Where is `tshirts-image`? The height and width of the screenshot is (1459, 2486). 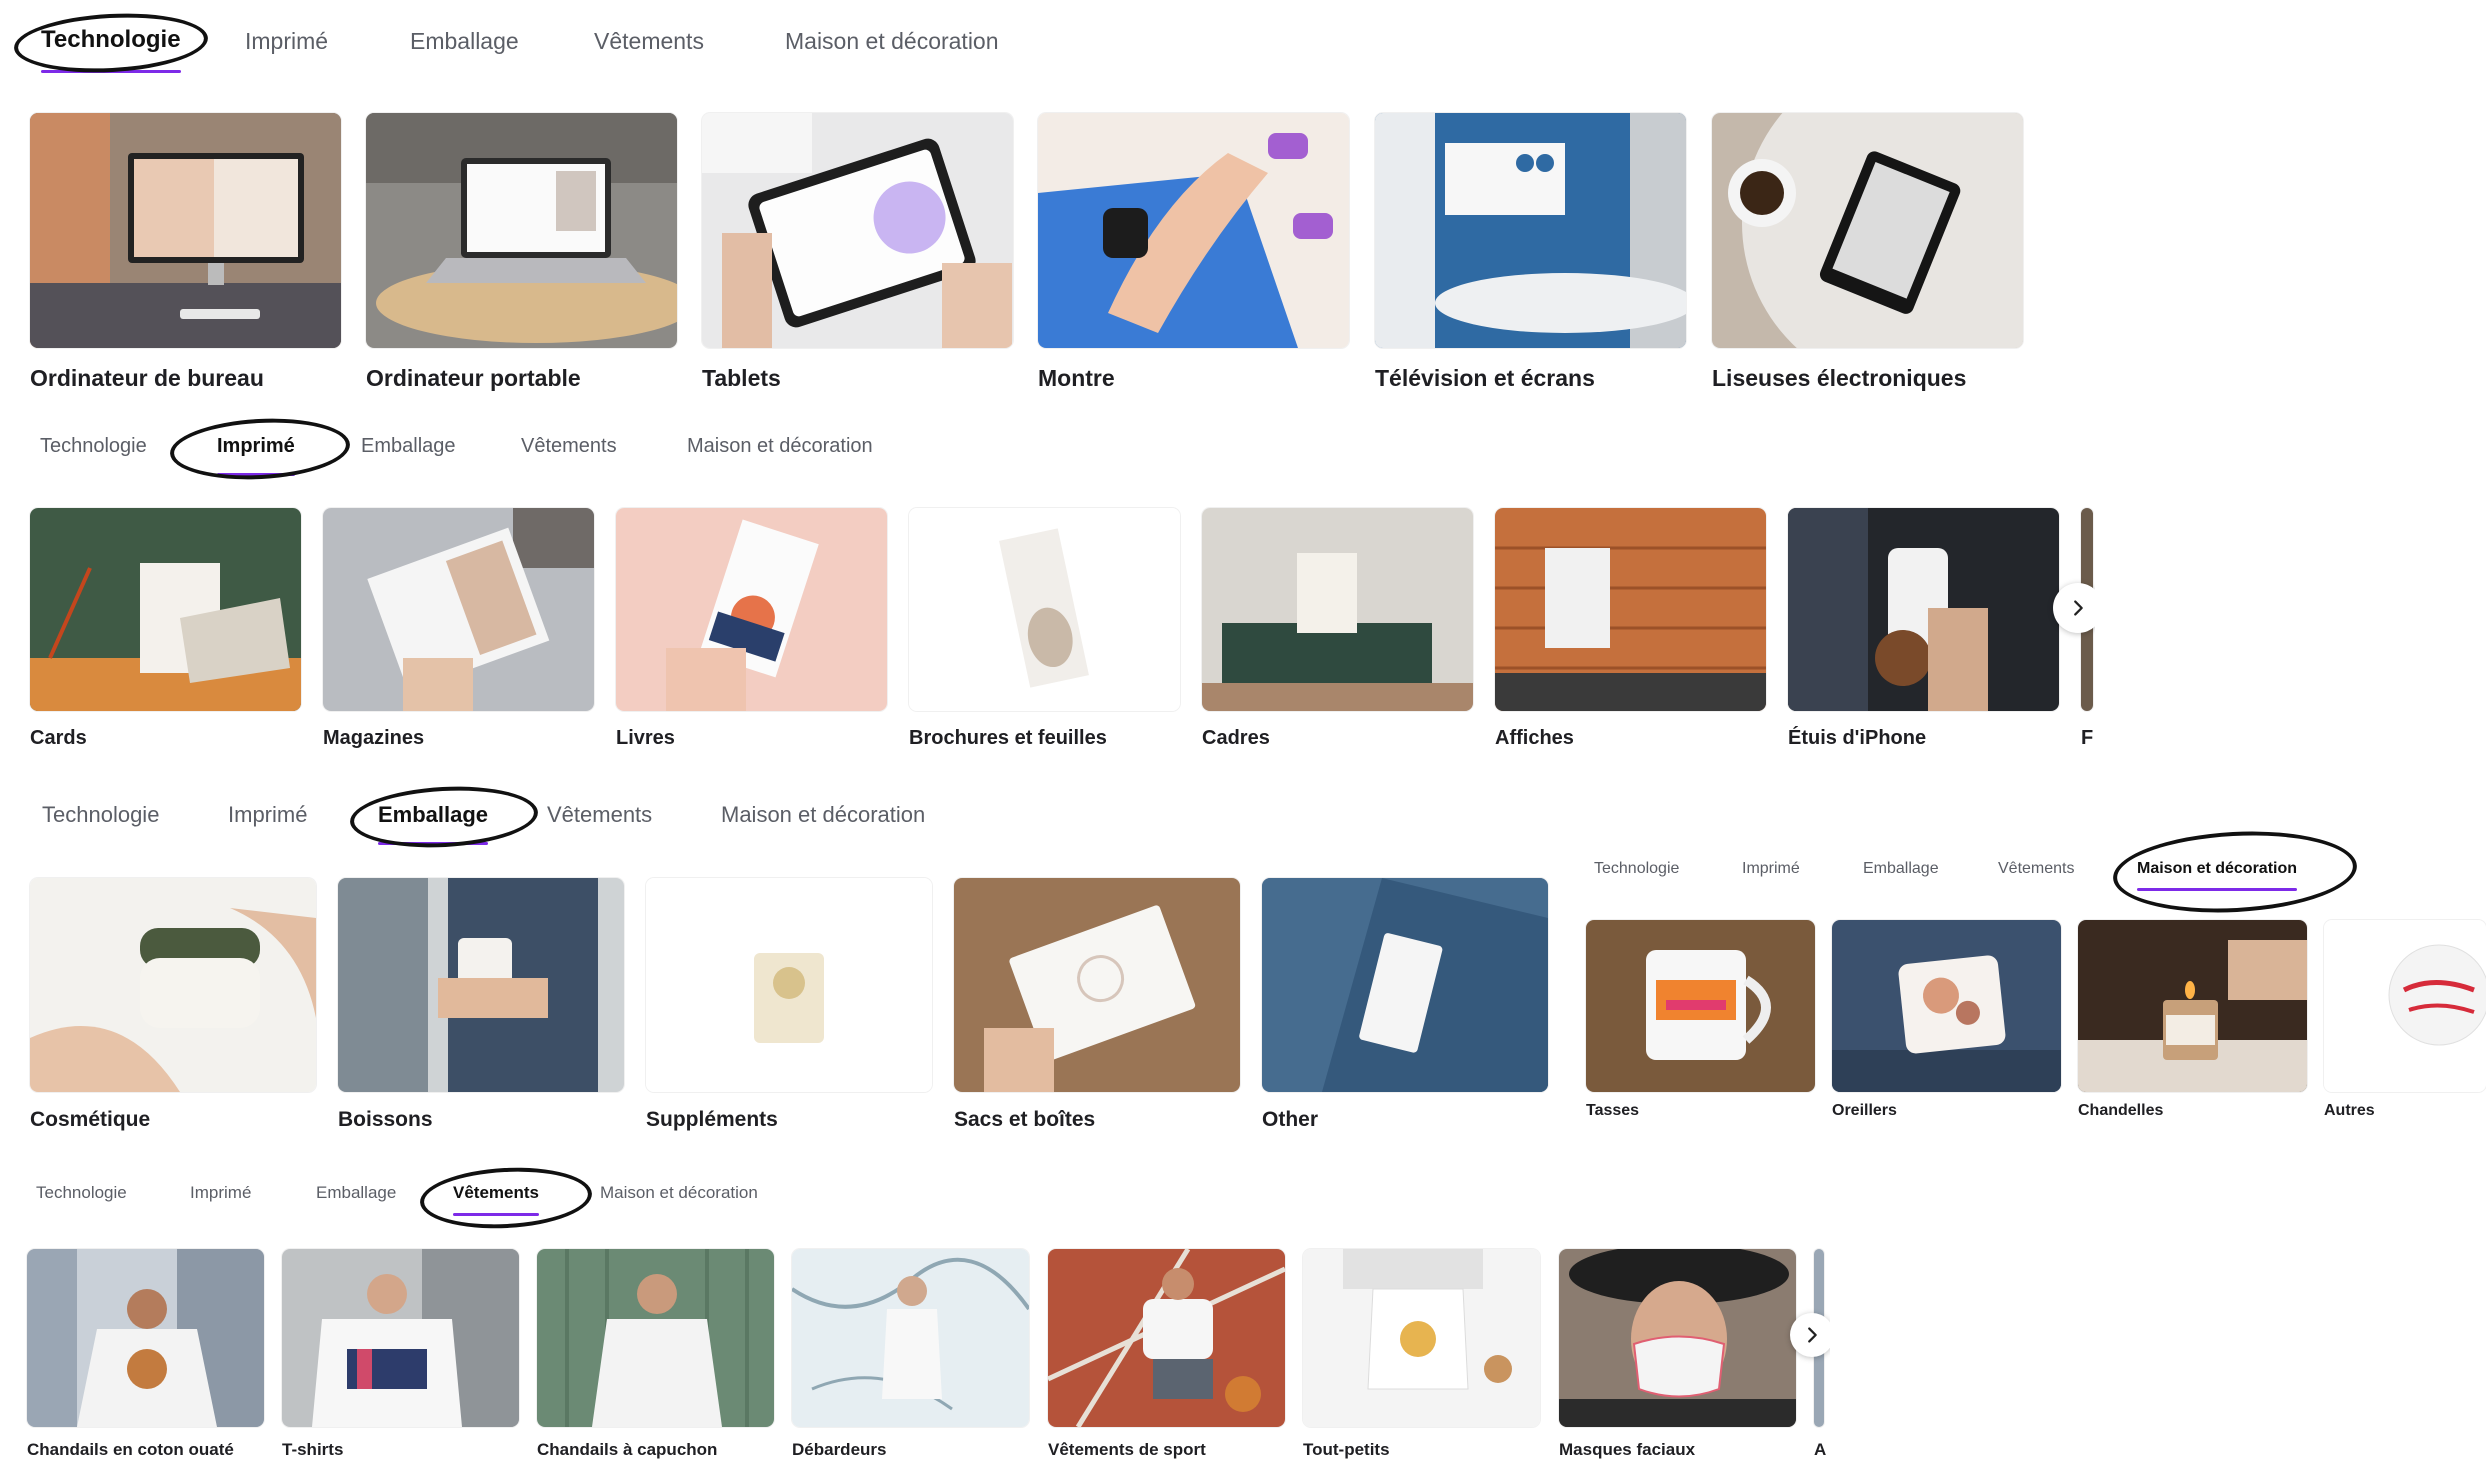
tshirts-image is located at coordinates (400, 1338).